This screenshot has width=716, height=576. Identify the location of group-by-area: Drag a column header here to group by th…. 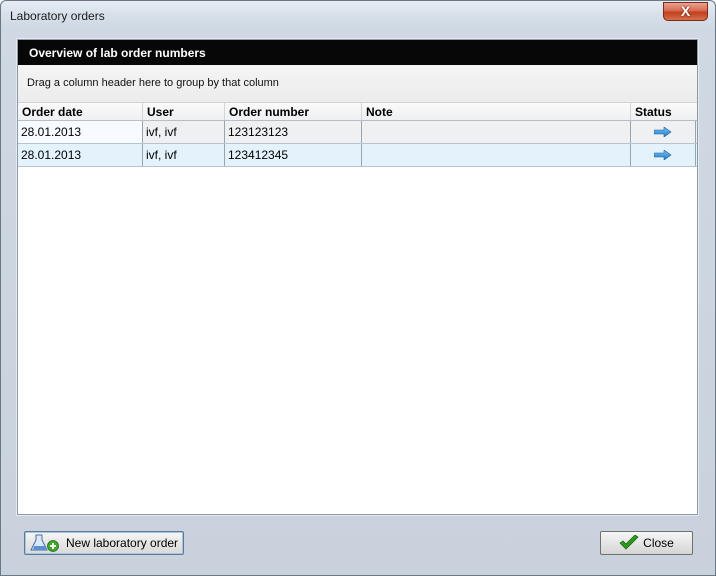
(357, 84).